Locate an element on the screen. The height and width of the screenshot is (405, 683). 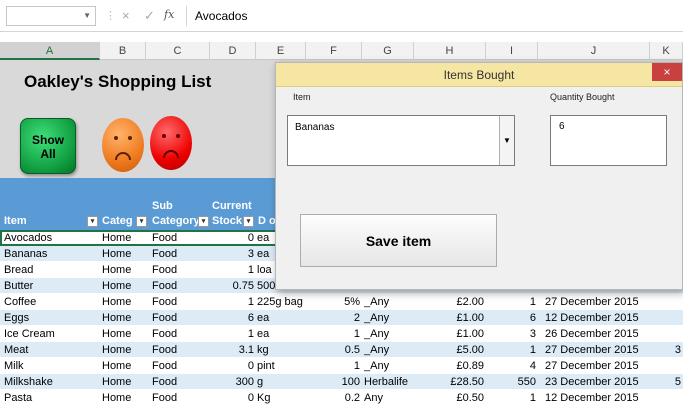
cell-k: 3 is located at coordinates (665, 350).